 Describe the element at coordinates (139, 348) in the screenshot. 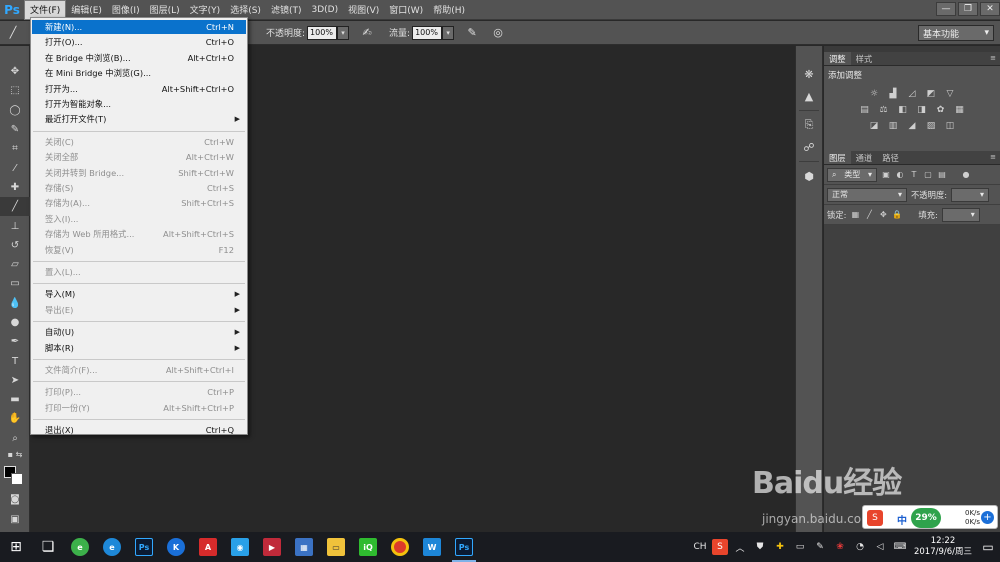

I see `file-menu-item-19: 脚本(R) ▶` at that location.